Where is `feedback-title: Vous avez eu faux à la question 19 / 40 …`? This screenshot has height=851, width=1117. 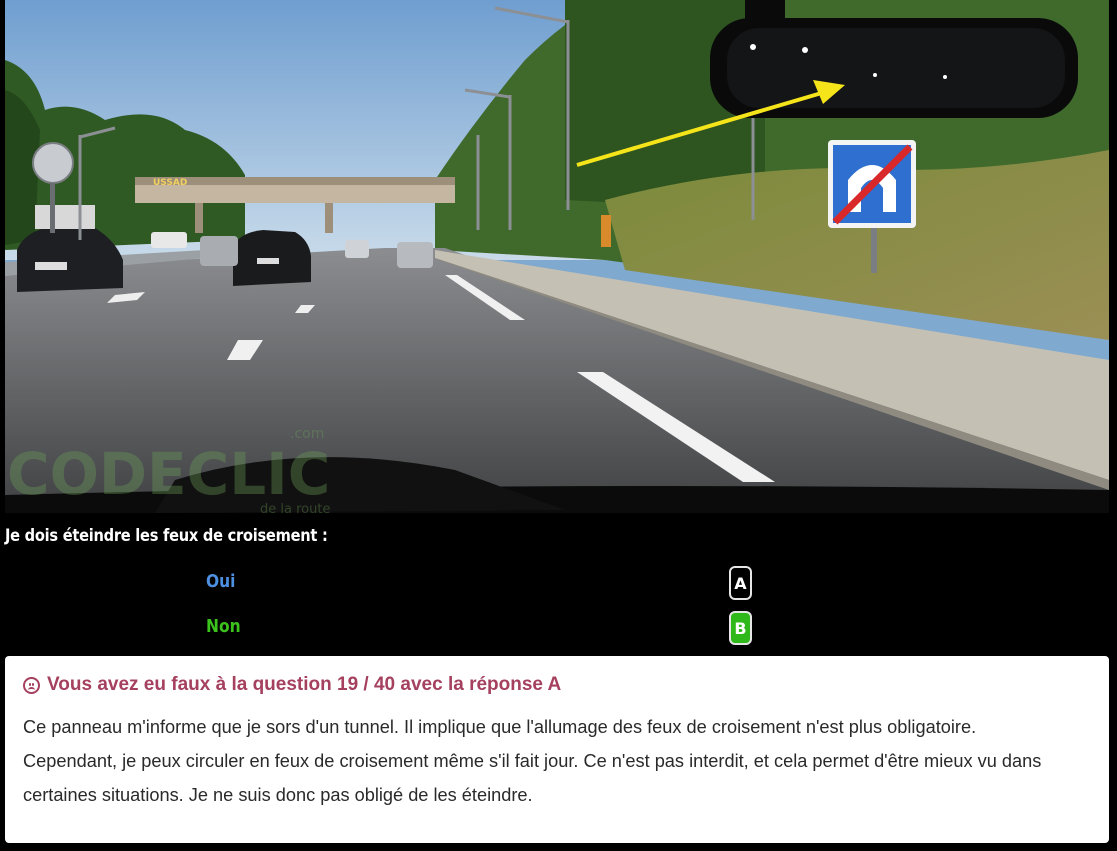
feedback-title: Vous avez eu faux à la question 19 / 40 … is located at coordinates (304, 684).